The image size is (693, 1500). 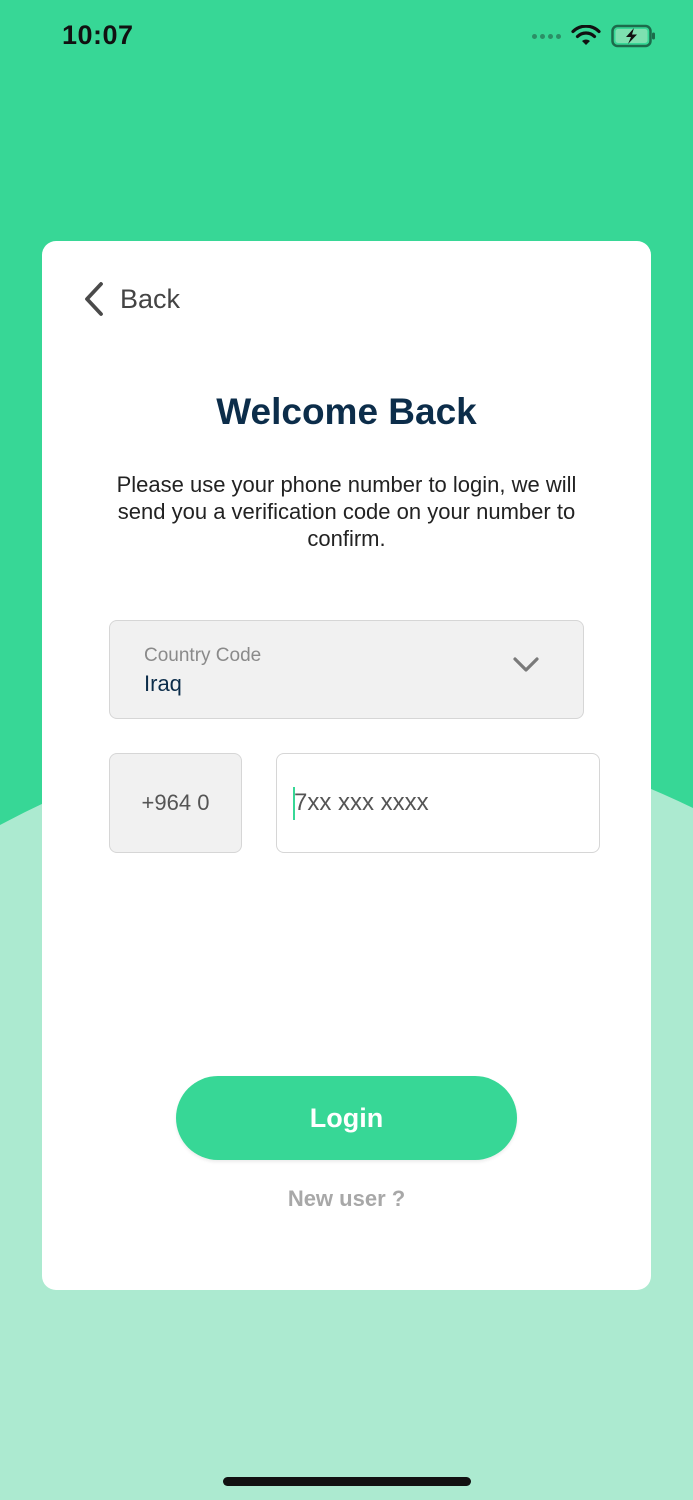 I want to click on wifi-icon, so click(x=586, y=35).